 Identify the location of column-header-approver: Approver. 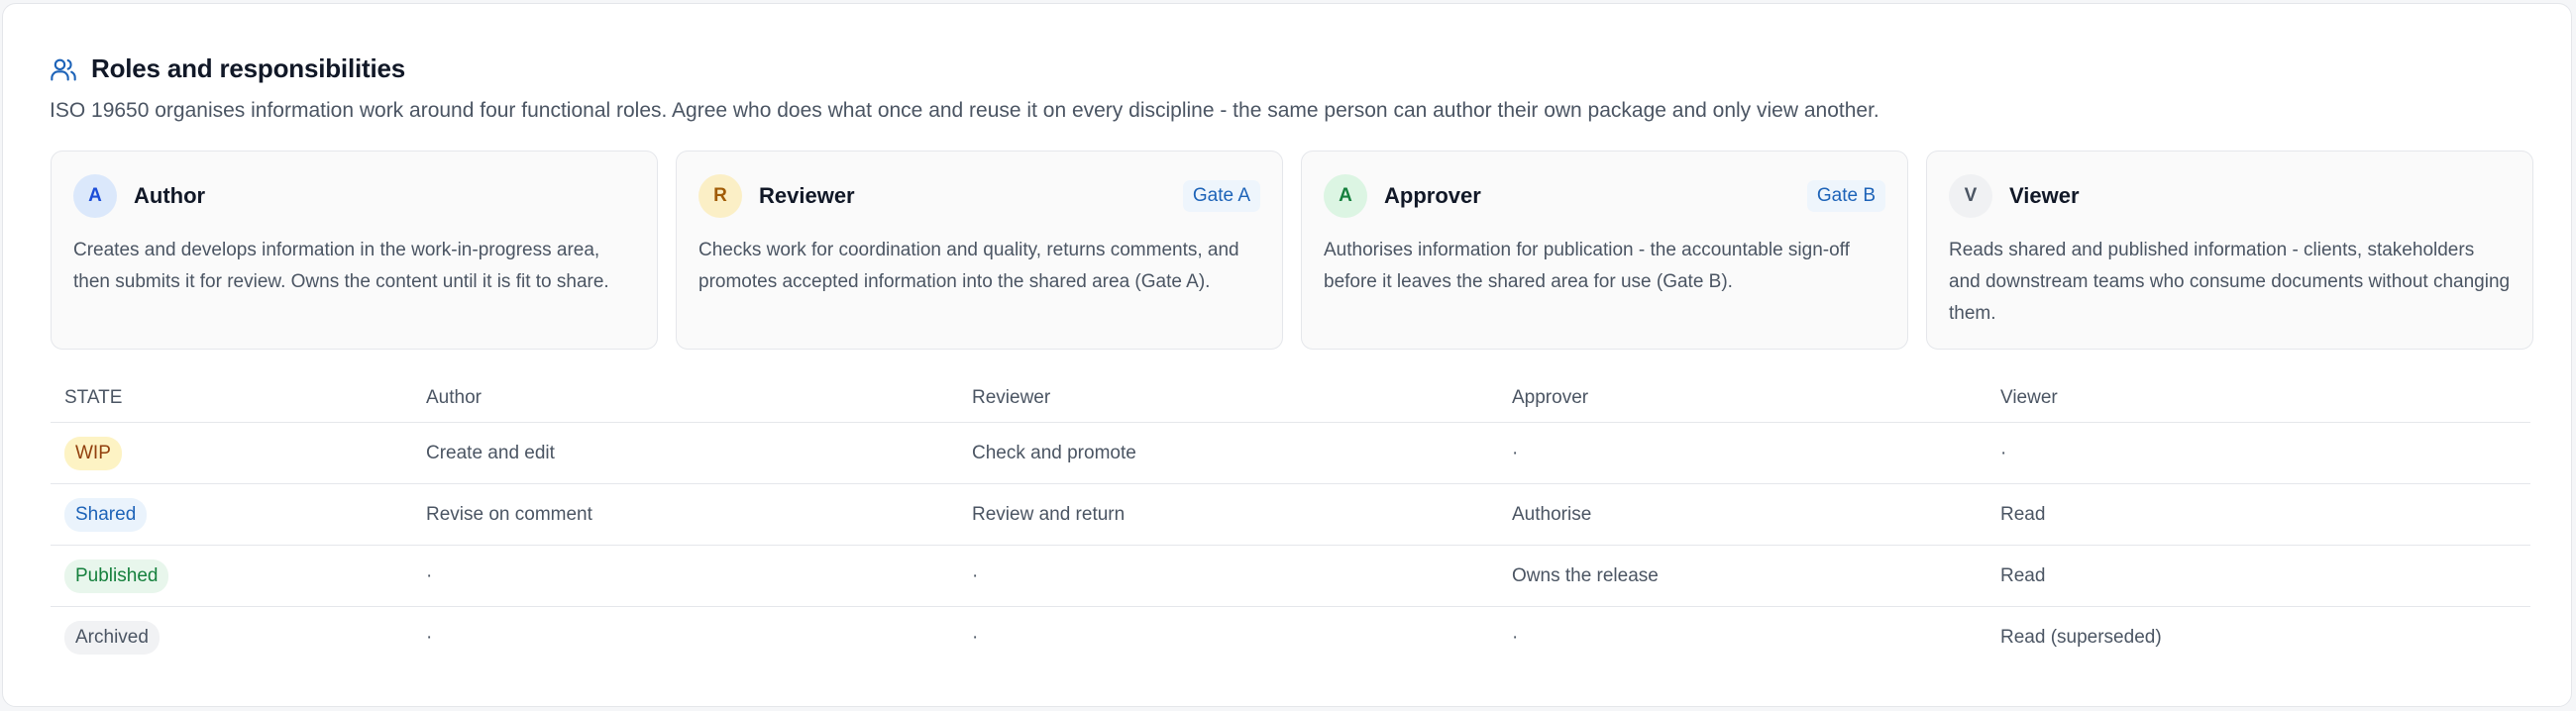
(1551, 397).